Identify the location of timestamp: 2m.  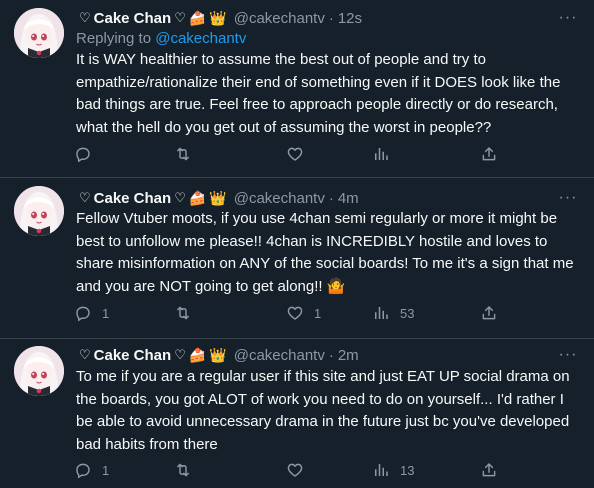
(348, 355).